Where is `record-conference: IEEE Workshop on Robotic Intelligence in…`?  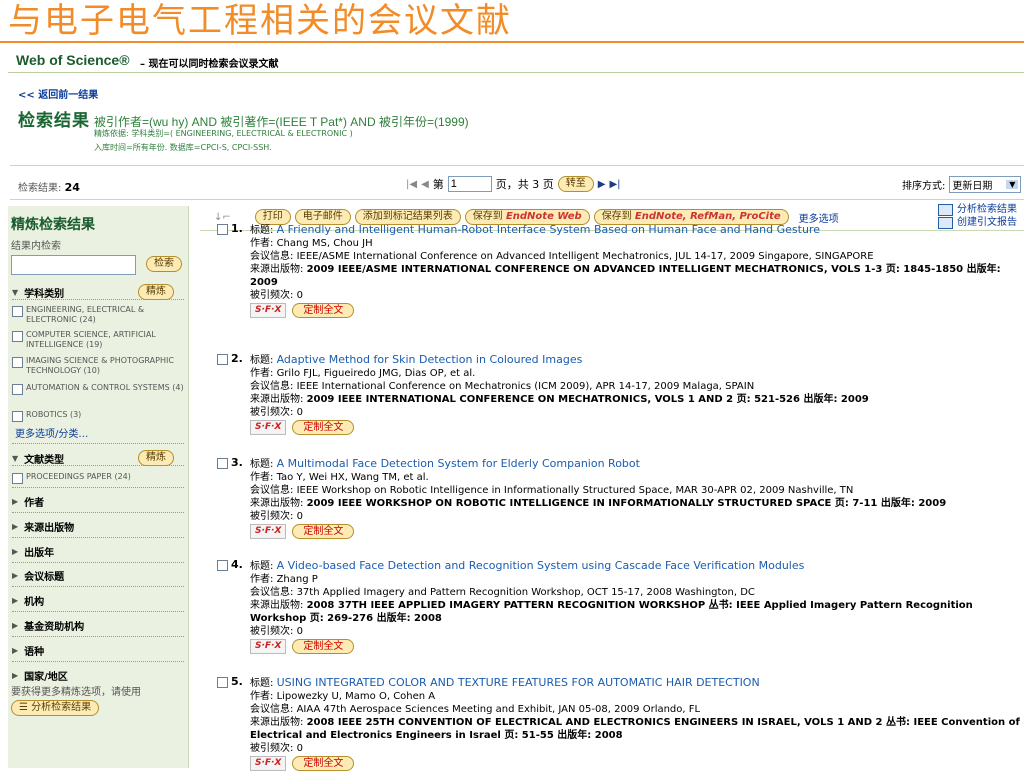
record-conference: IEEE Workshop on Robotic Intelligence in… is located at coordinates (575, 490).